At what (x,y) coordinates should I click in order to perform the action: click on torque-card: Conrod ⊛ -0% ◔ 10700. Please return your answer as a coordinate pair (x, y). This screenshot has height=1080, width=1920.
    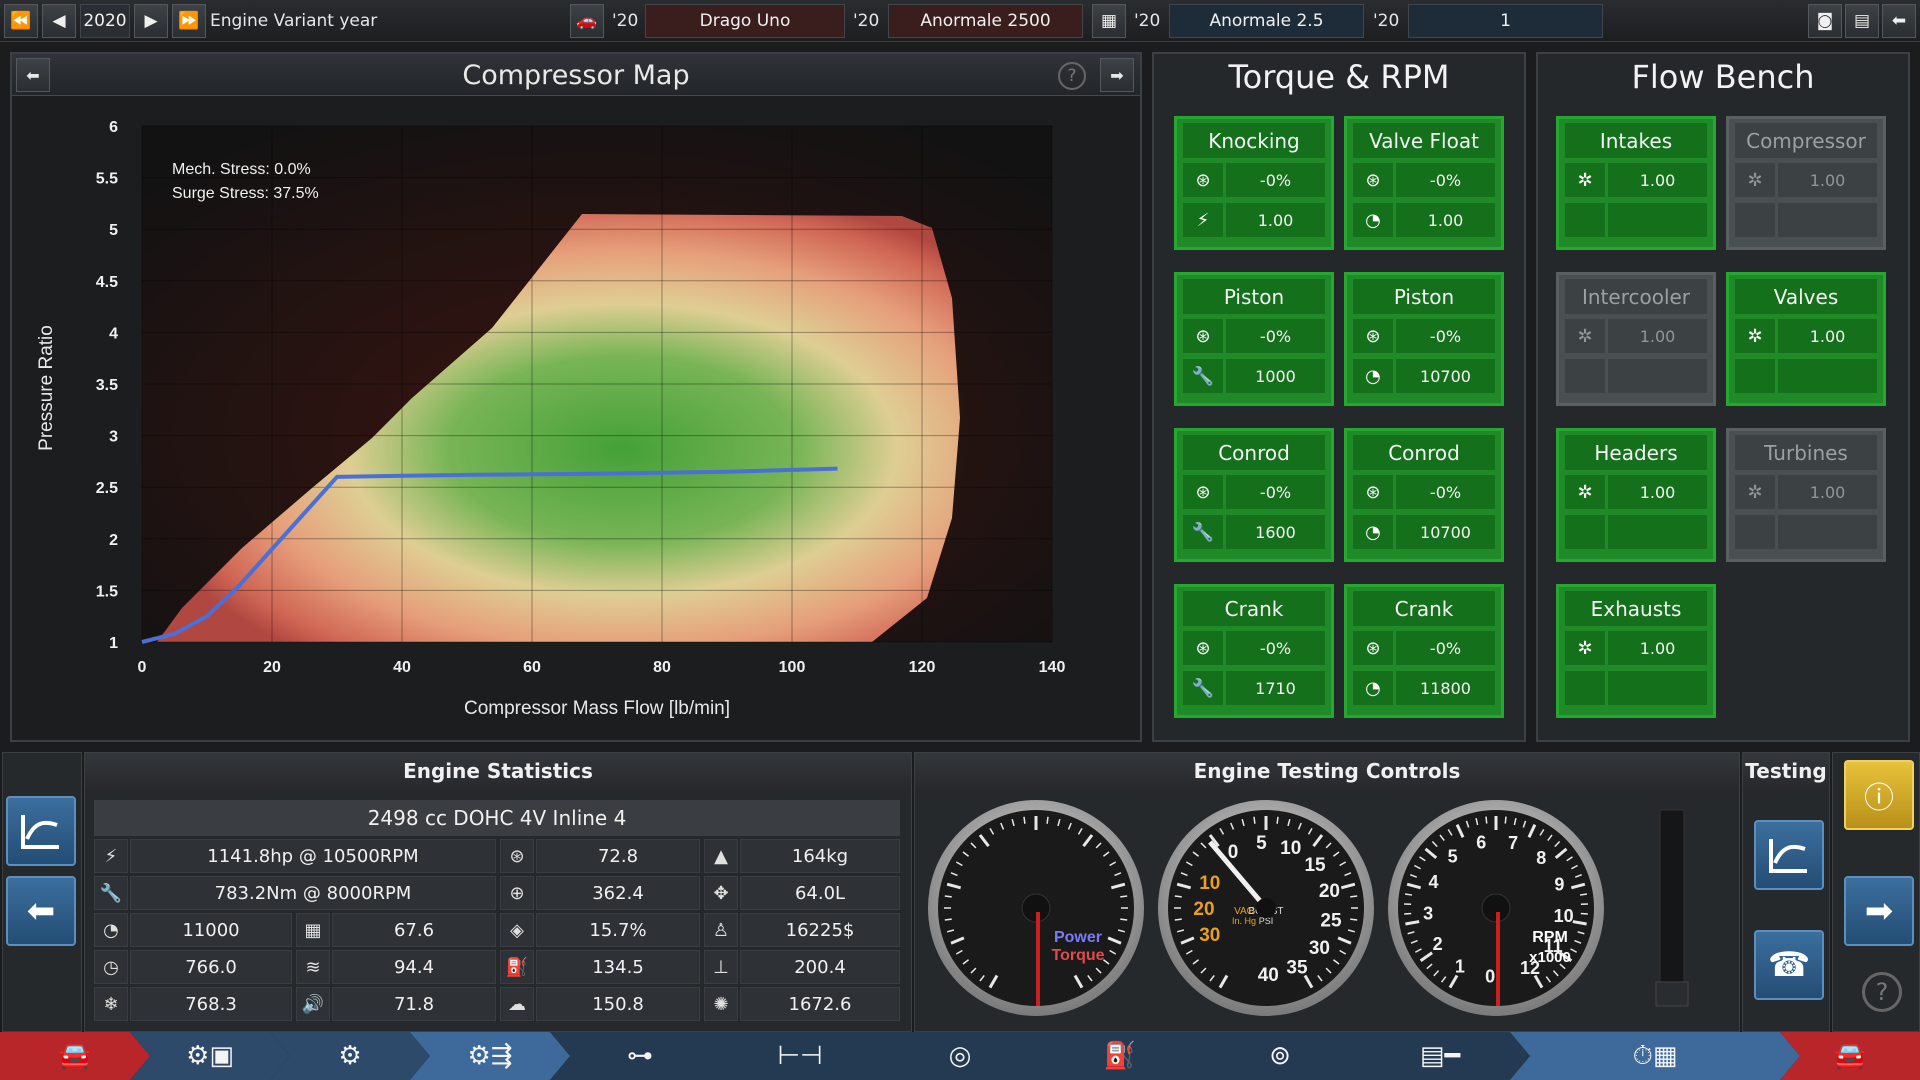
    Looking at the image, I should click on (1424, 495).